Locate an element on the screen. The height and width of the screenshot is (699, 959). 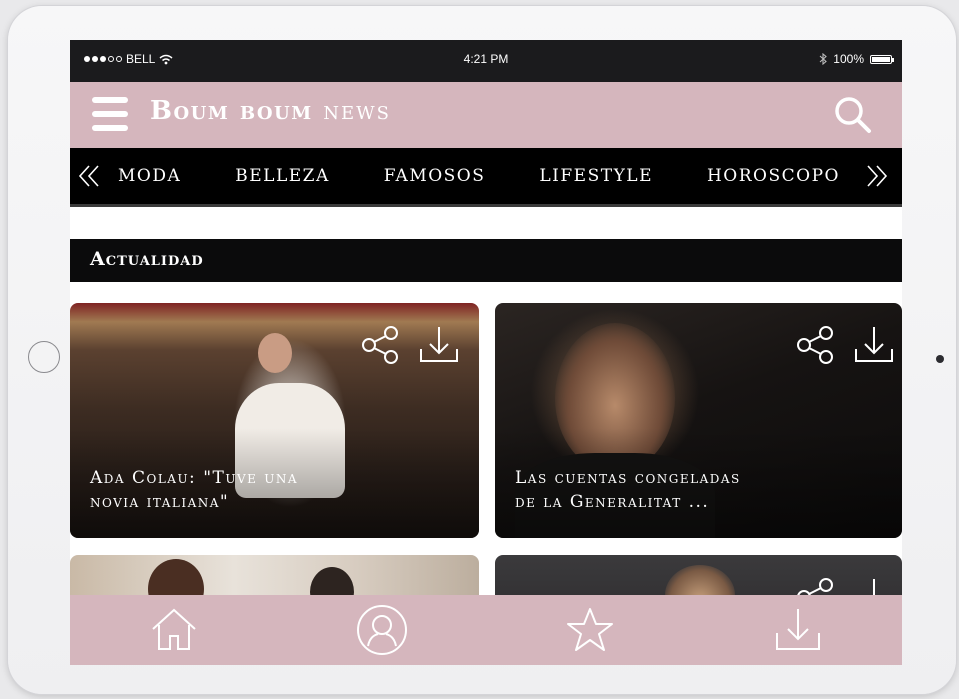
status-right-group: 100% is located at coordinates (856, 59).